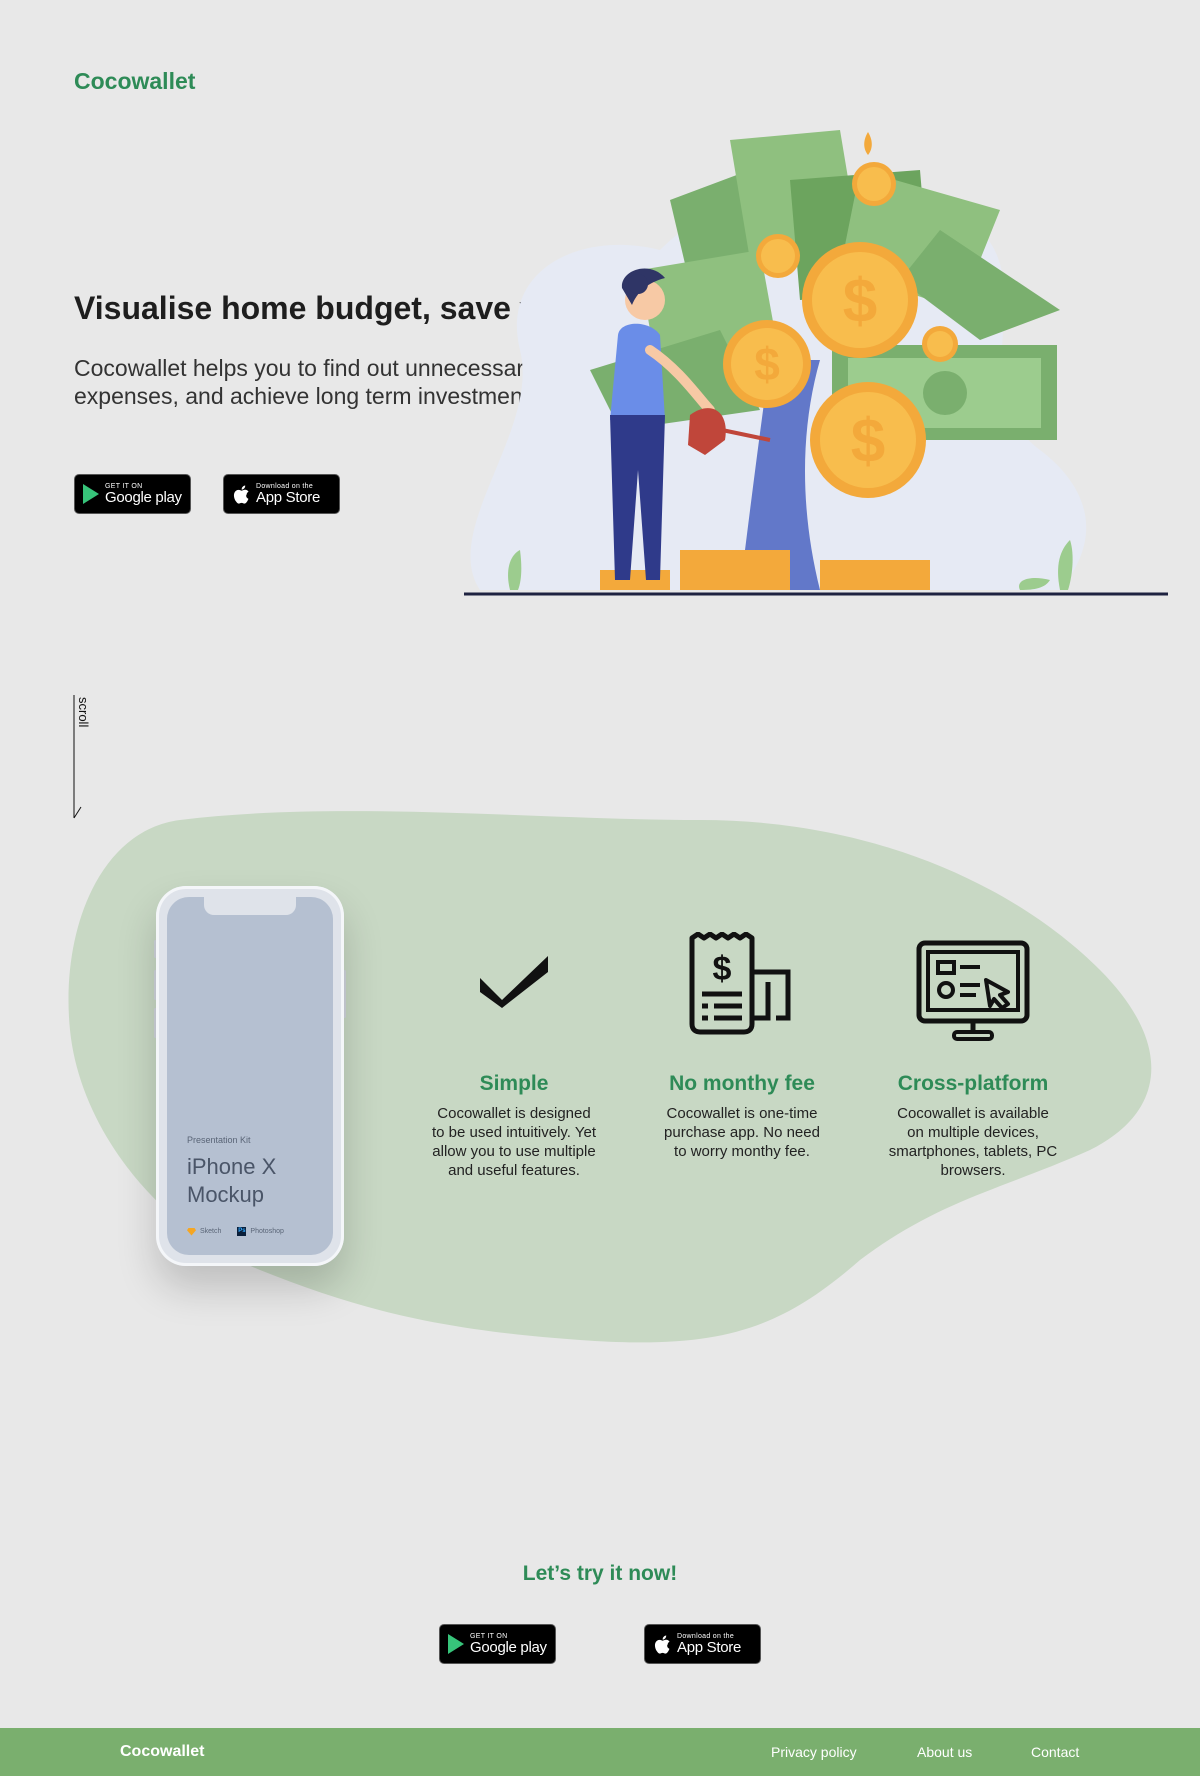 The width and height of the screenshot is (1200, 1776). Describe the element at coordinates (740, 983) in the screenshot. I see `receipt-icon: $` at that location.